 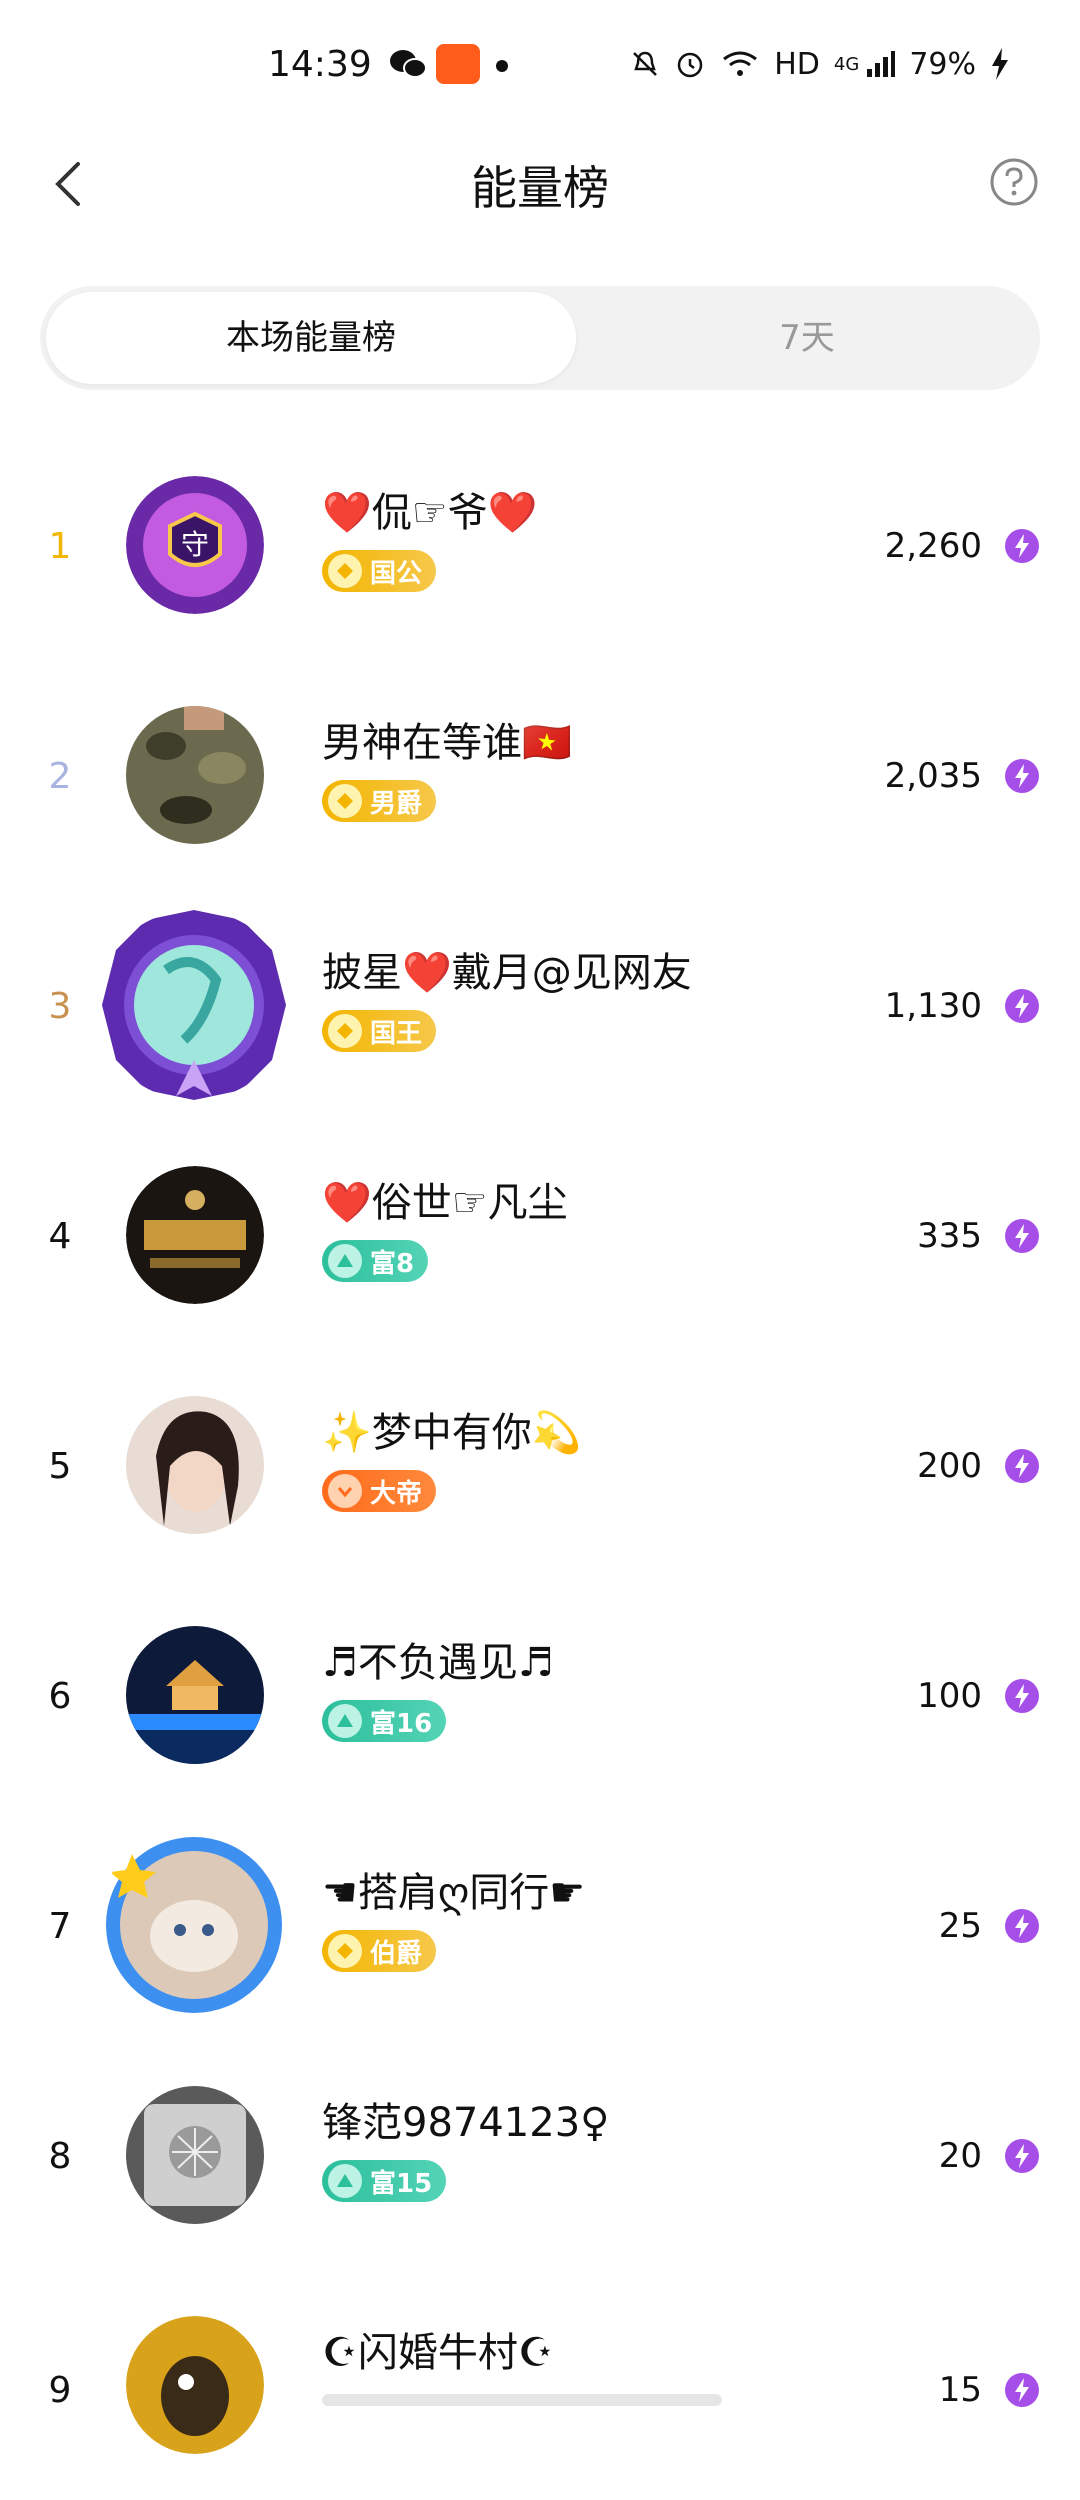 I want to click on more-notifications-dot, so click(x=502, y=66).